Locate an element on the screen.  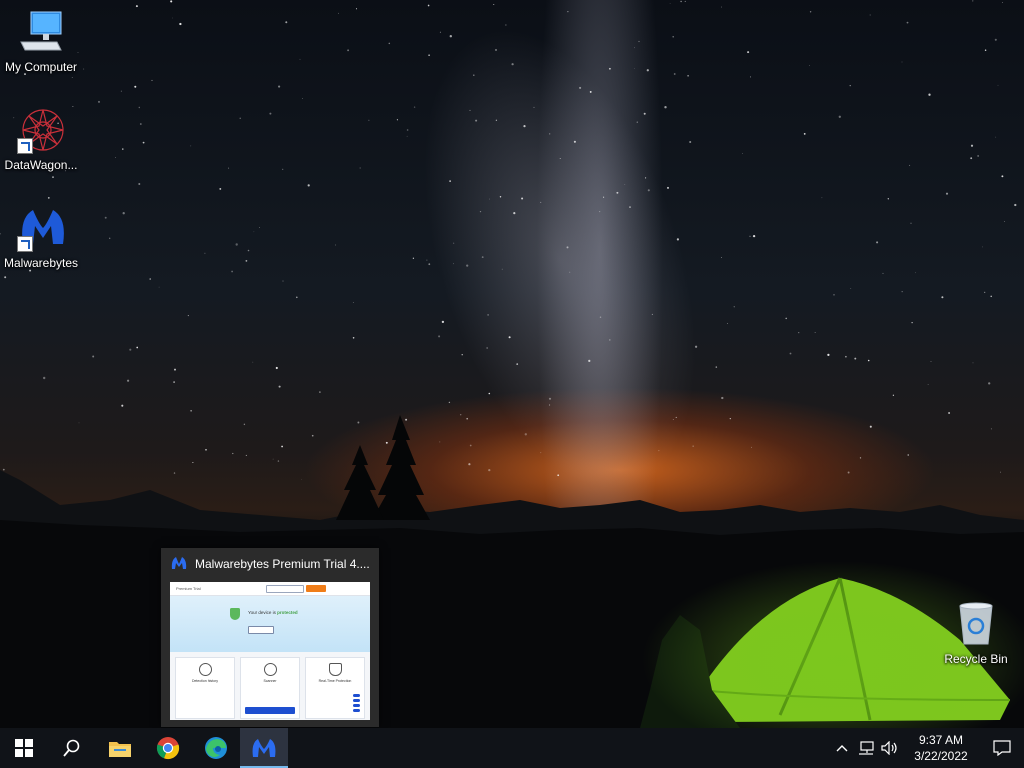
system-tray: 9:37 AM 3/22/2022 is located at coordinates (927, 748).